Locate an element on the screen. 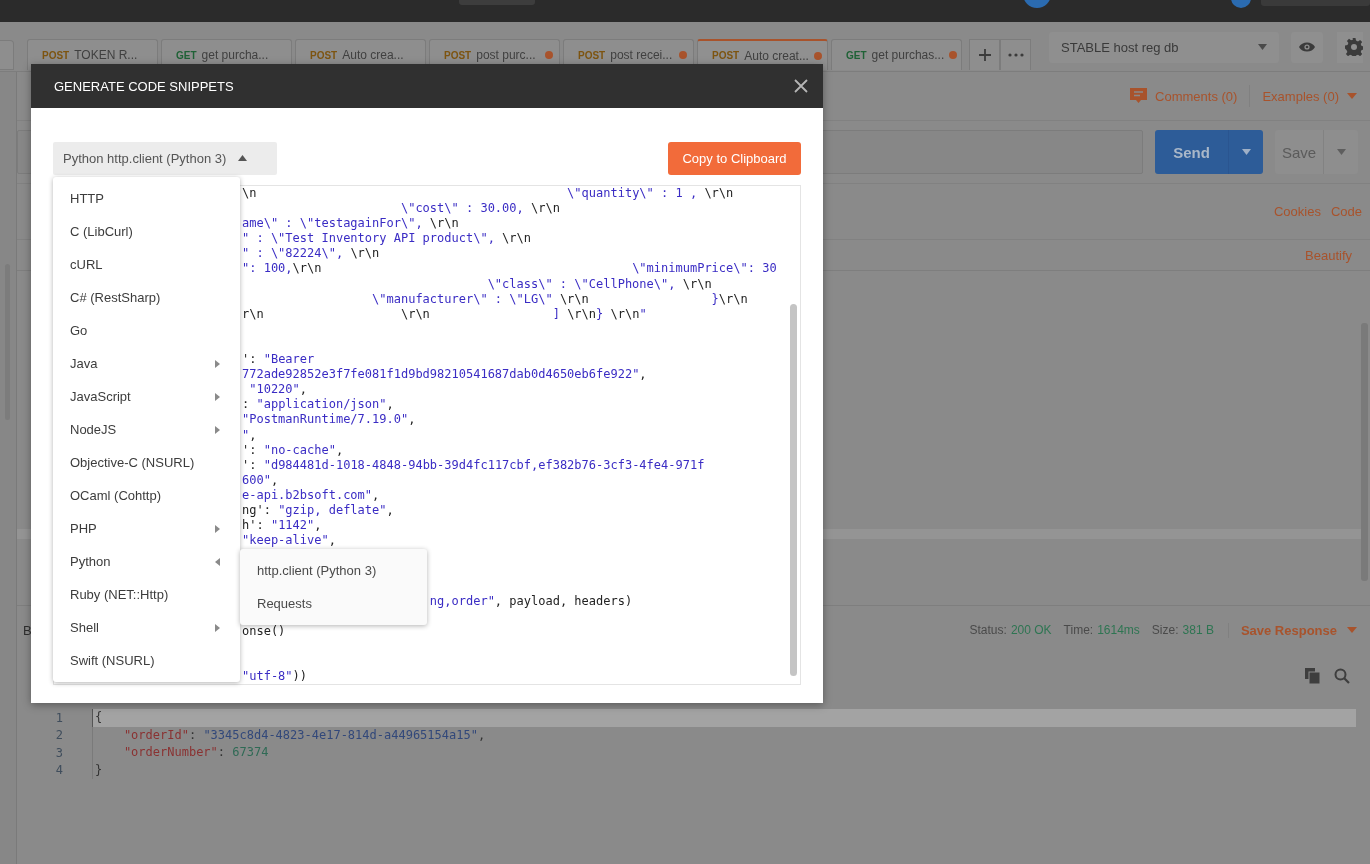 This screenshot has height=864, width=1370. code-line: "PostmanRuntime/7.19.0", is located at coordinates (329, 420).